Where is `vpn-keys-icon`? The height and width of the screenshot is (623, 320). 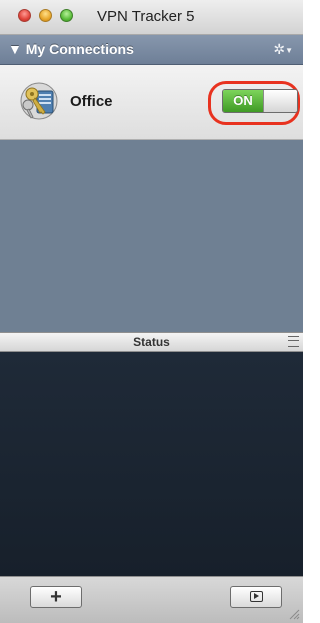
vpn-keys-icon is located at coordinates (39, 101).